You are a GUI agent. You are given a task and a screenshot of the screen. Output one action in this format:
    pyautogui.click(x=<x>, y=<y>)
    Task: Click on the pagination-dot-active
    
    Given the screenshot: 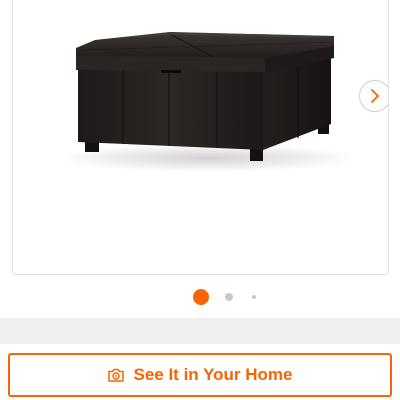 What is the action you would take?
    pyautogui.click(x=201, y=297)
    